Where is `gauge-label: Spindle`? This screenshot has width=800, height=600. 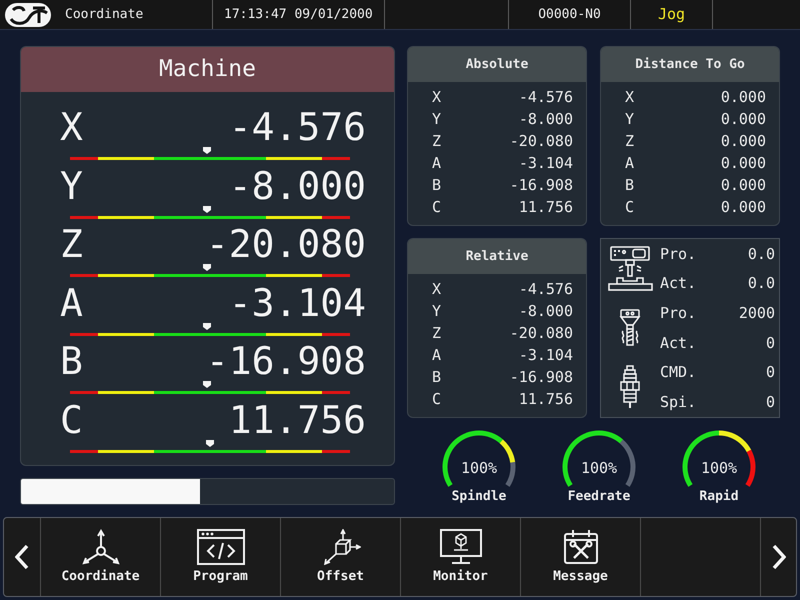 gauge-label: Spindle is located at coordinates (479, 497).